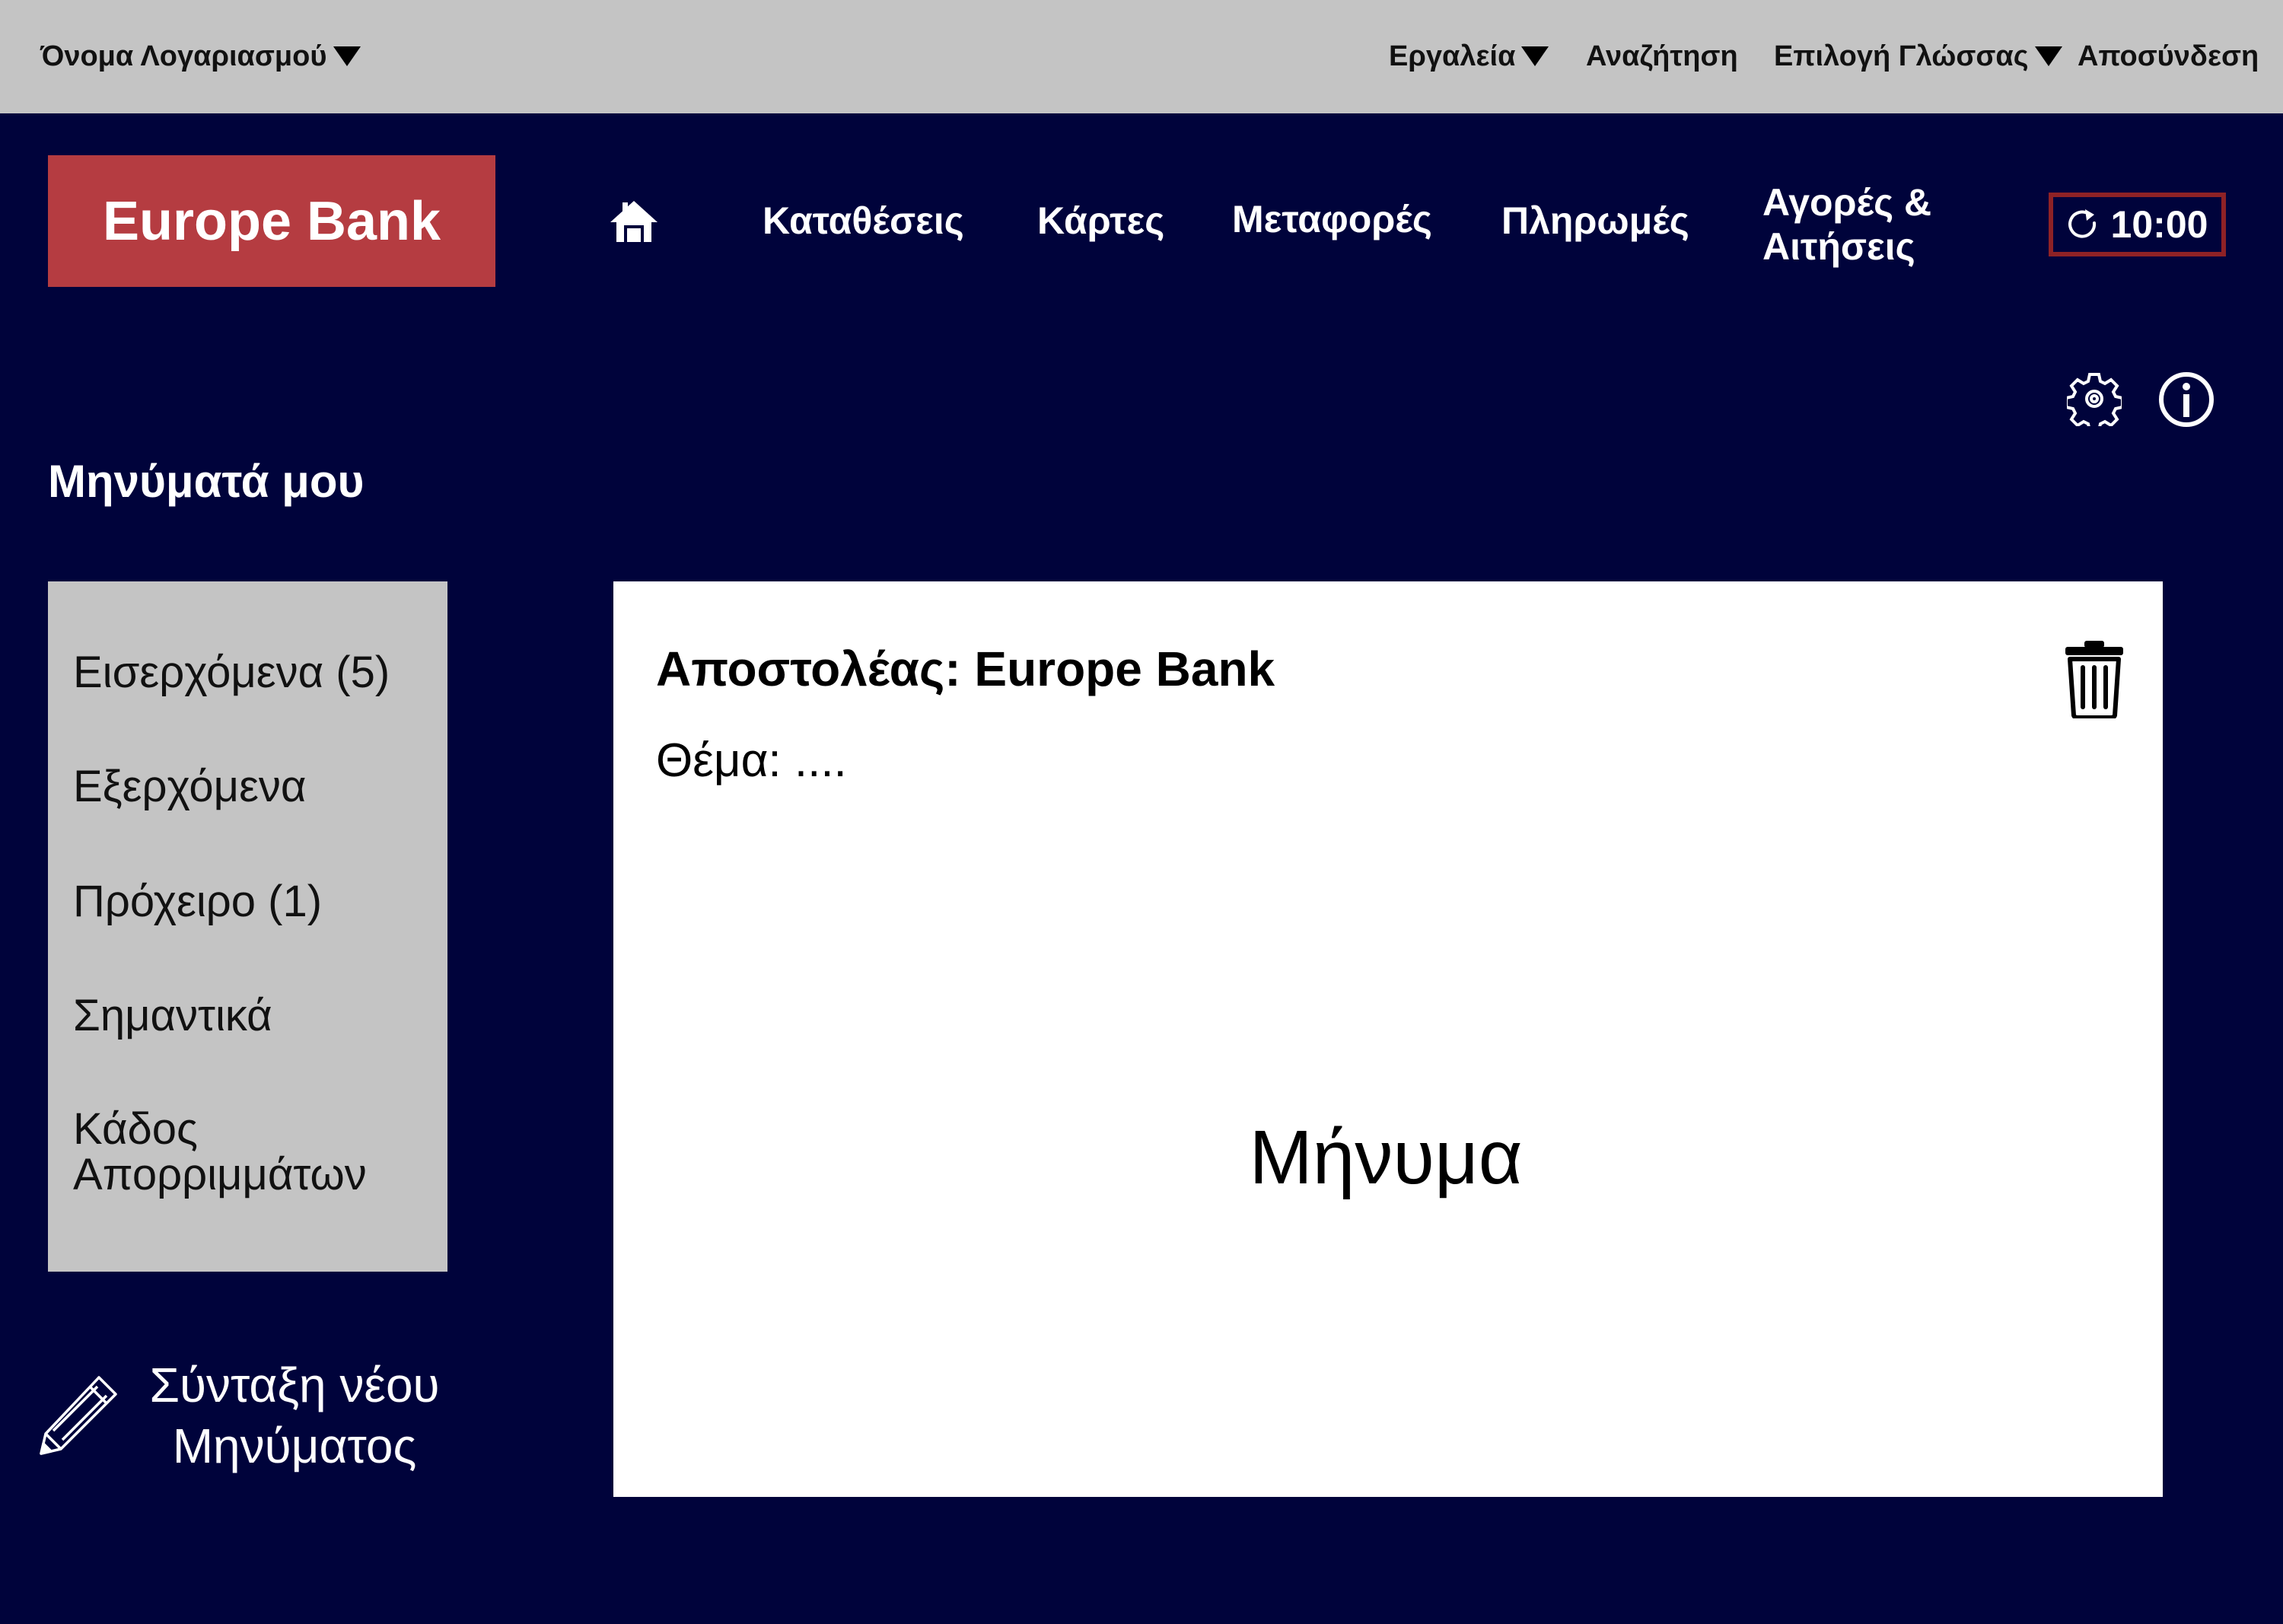 This screenshot has height=1624, width=2283. What do you see at coordinates (294, 1415) in the screenshot?
I see `compose-label: Σύνταξη νέου Μηνύματος` at bounding box center [294, 1415].